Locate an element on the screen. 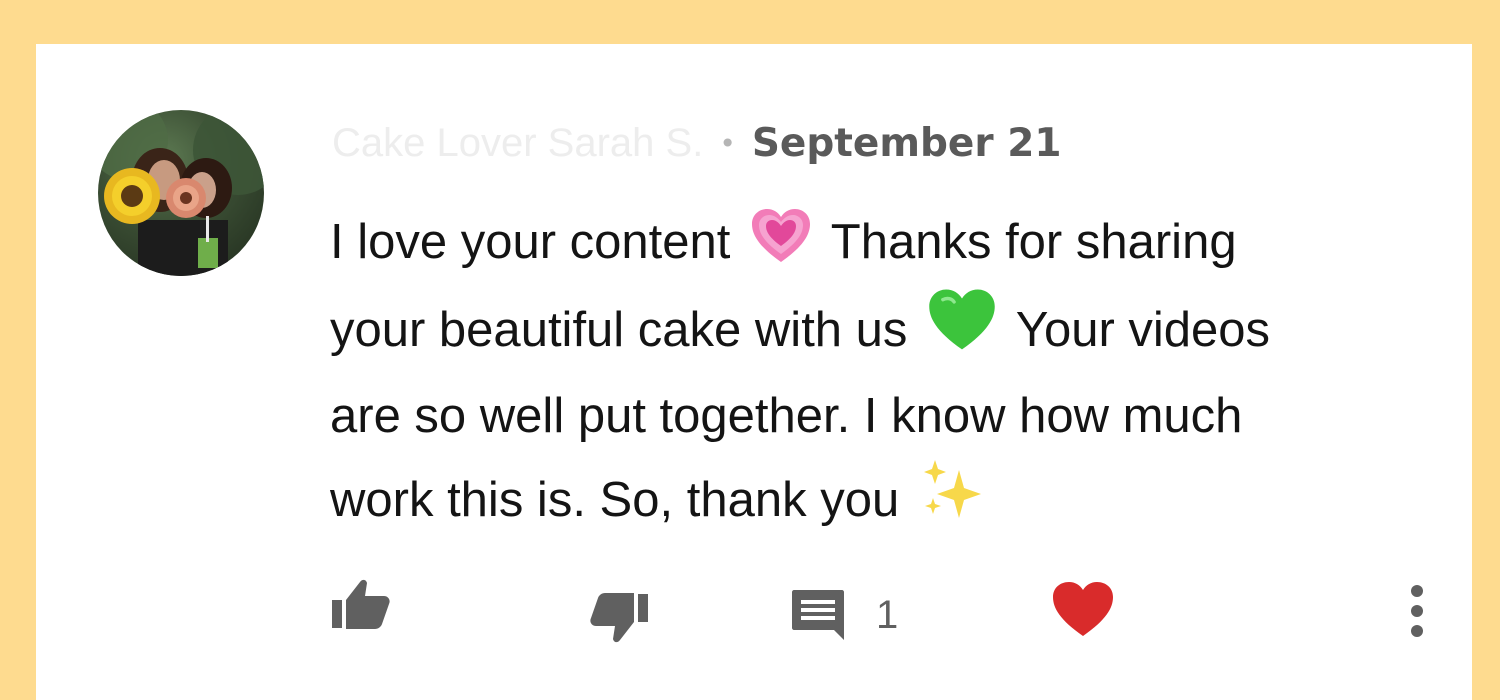  comment-actions: 1 is located at coordinates (885, 610).